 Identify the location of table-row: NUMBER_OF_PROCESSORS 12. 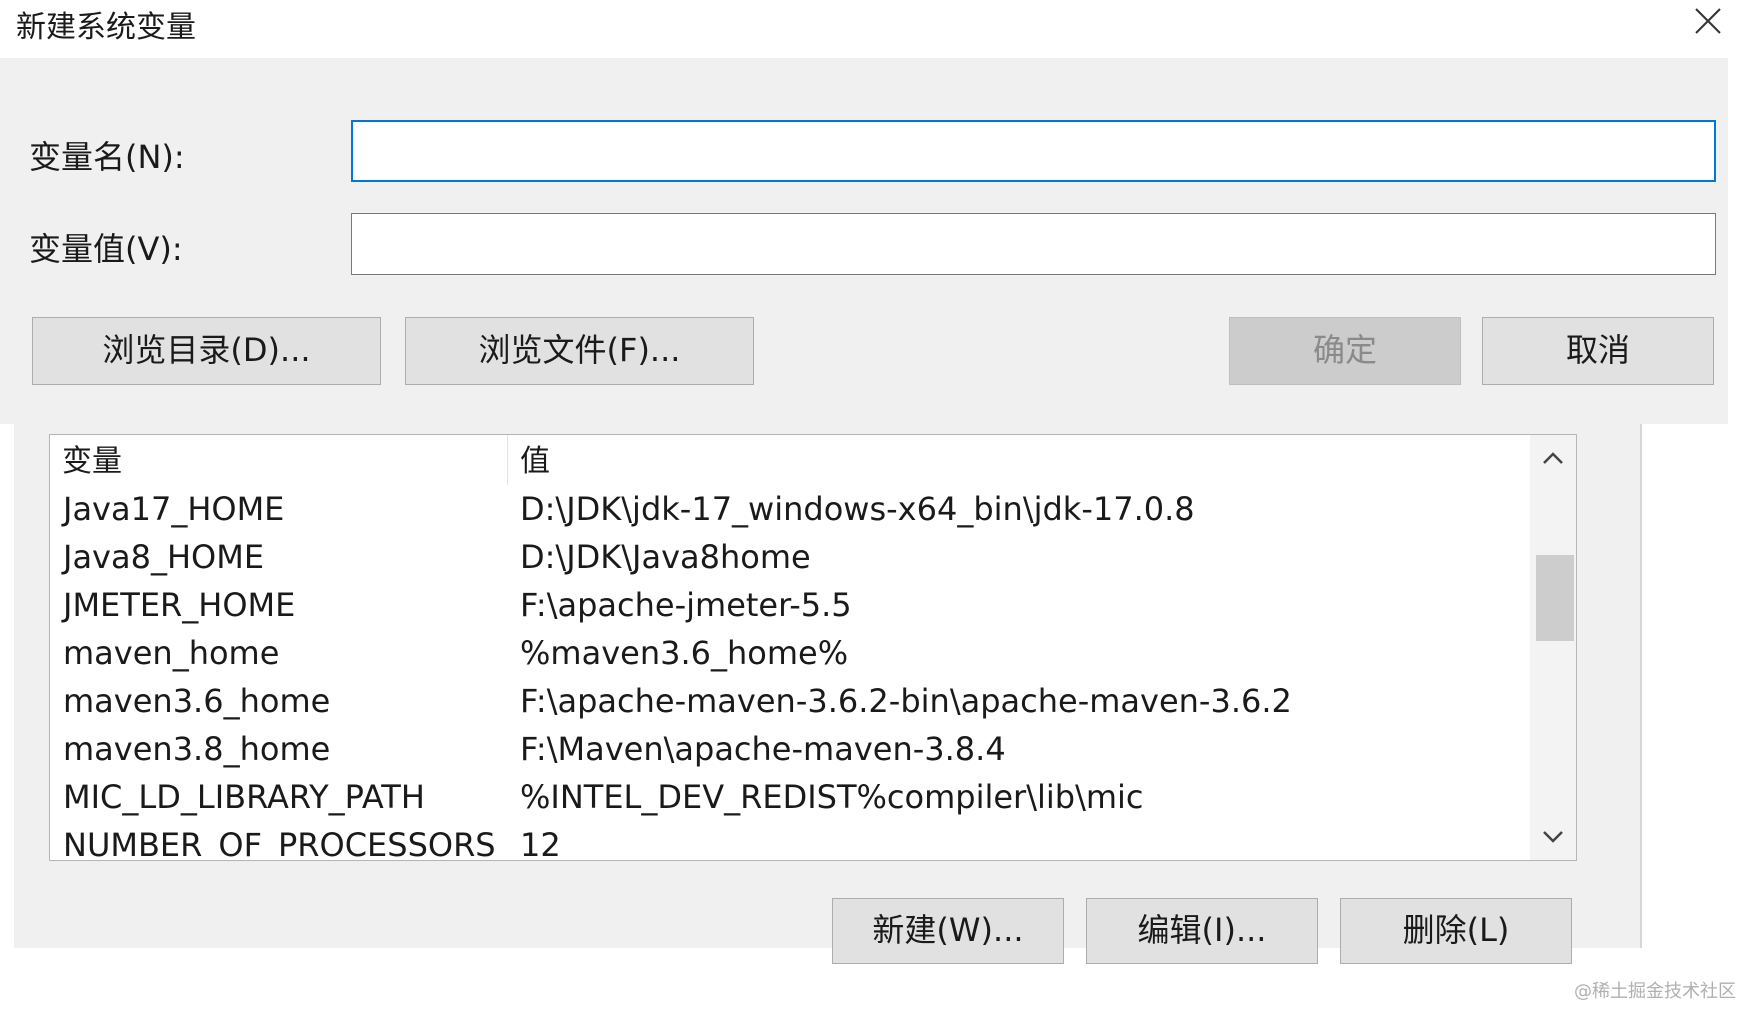
(789, 841).